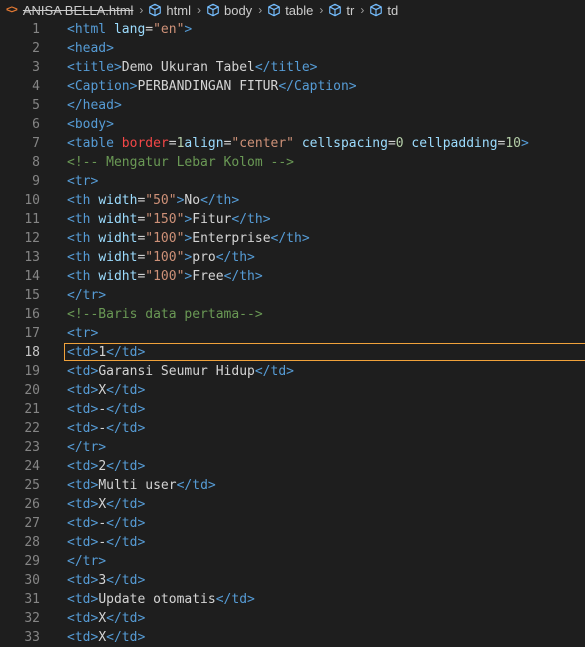 The width and height of the screenshot is (585, 647). Describe the element at coordinates (292, 599) in the screenshot. I see `code-line: 31 <td>Update otomatis</td>` at that location.